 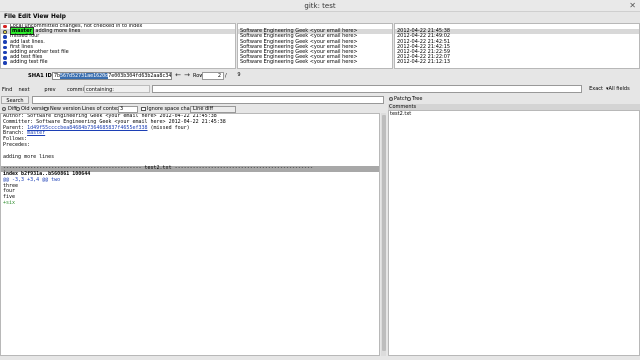 I want to click on menu-view: View, so click(x=41, y=17).